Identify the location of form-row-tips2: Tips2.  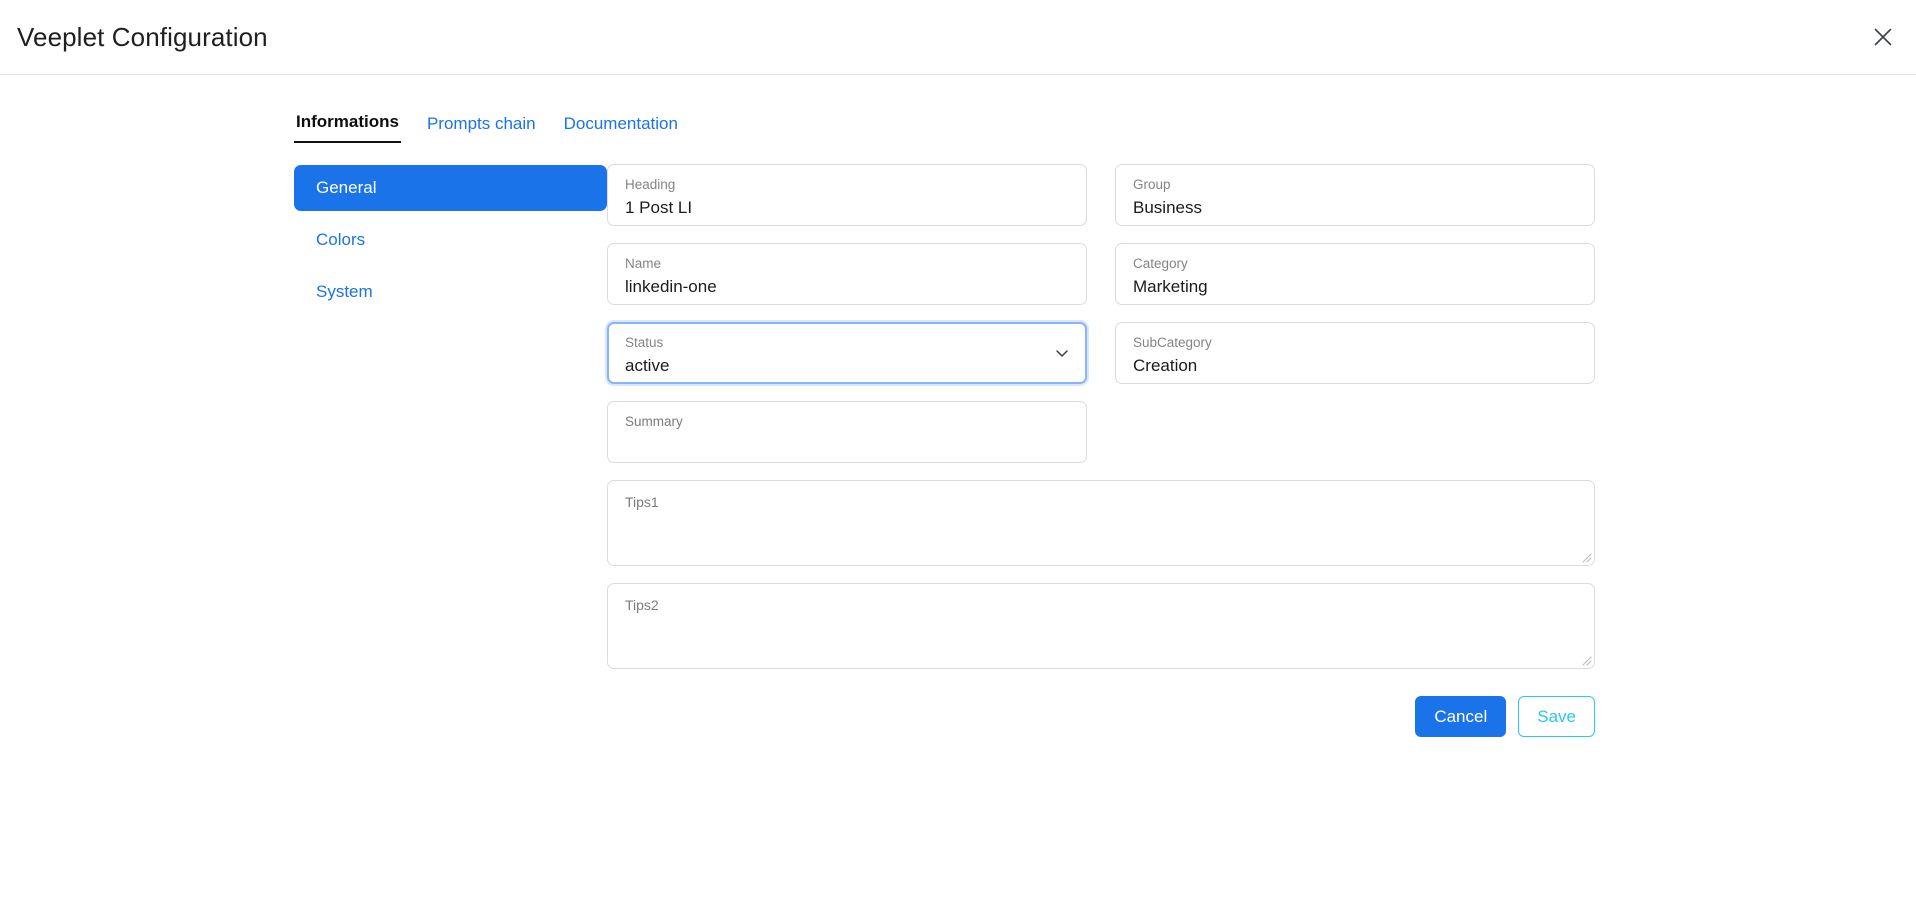
(1101, 626).